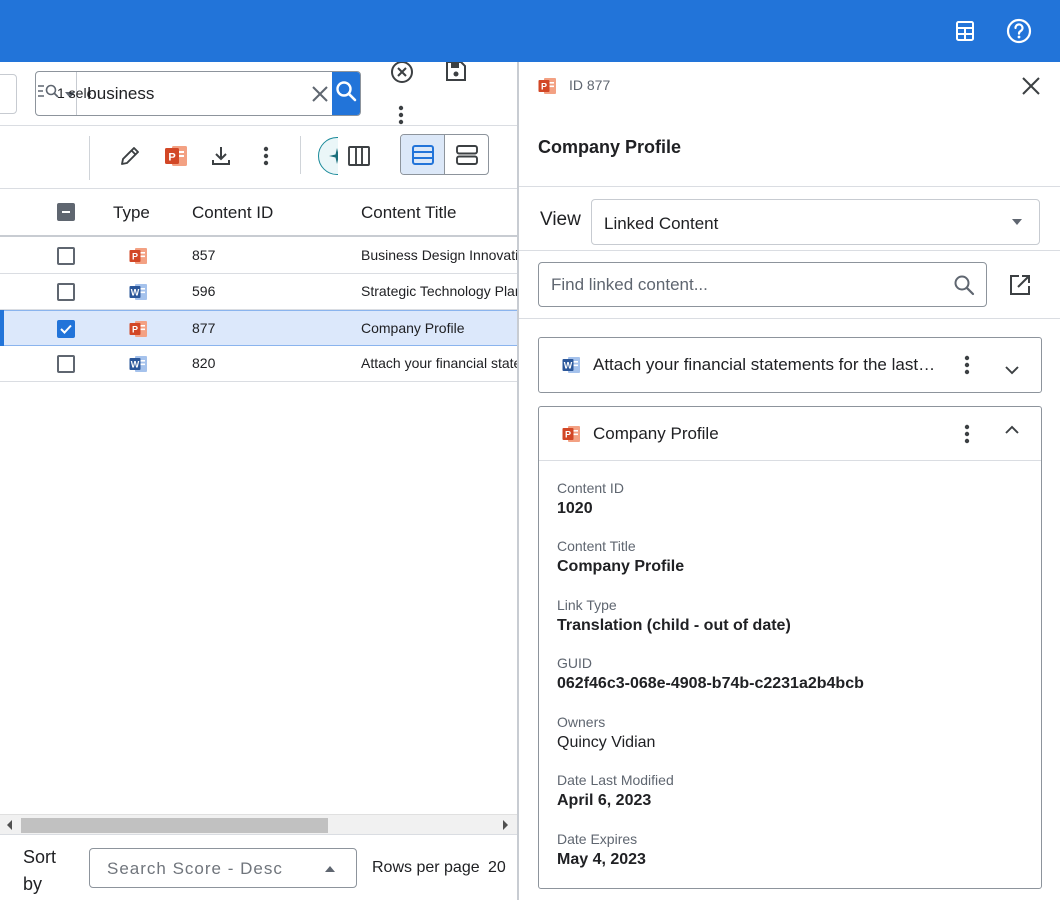 The height and width of the screenshot is (900, 1060). Describe the element at coordinates (402, 73) in the screenshot. I see `cancel-circle-icon` at that location.